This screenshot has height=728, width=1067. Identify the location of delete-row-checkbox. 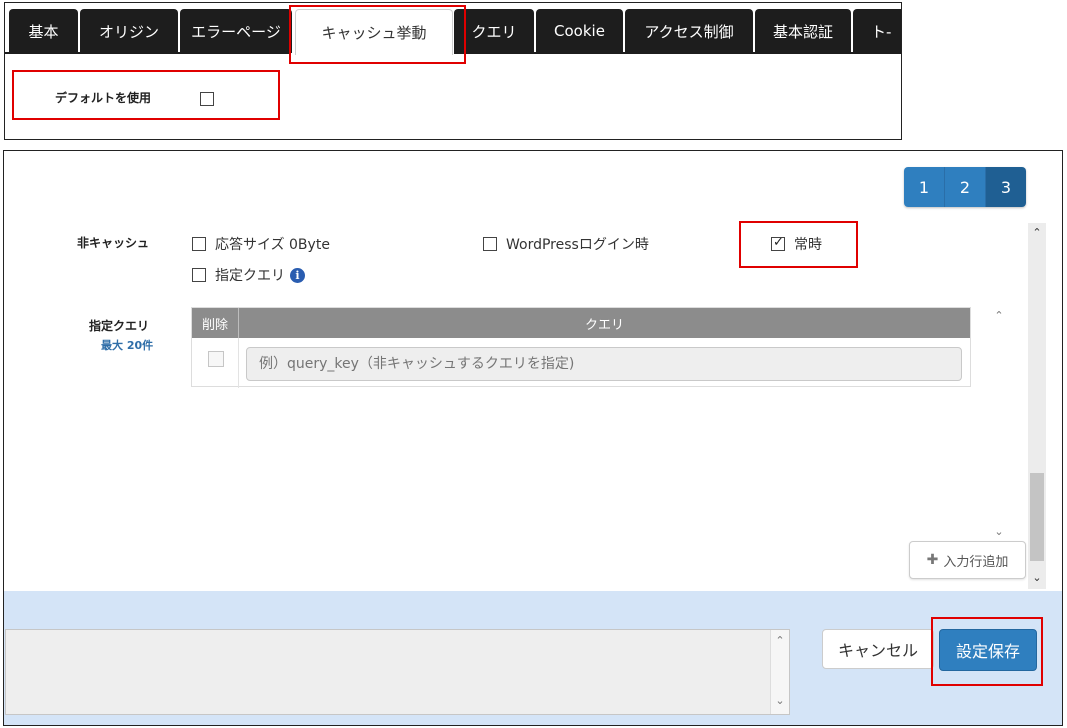
(216, 359).